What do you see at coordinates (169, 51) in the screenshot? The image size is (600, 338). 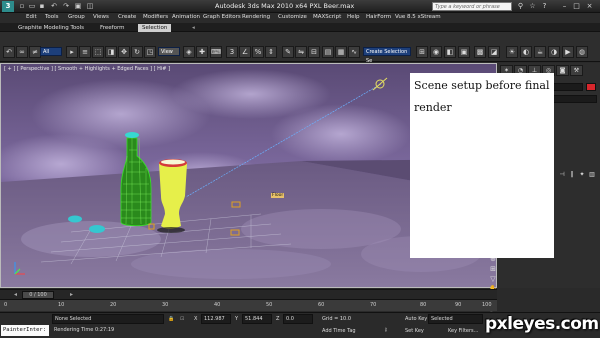 I see `reference-coordinate-dropdown: View` at bounding box center [169, 51].